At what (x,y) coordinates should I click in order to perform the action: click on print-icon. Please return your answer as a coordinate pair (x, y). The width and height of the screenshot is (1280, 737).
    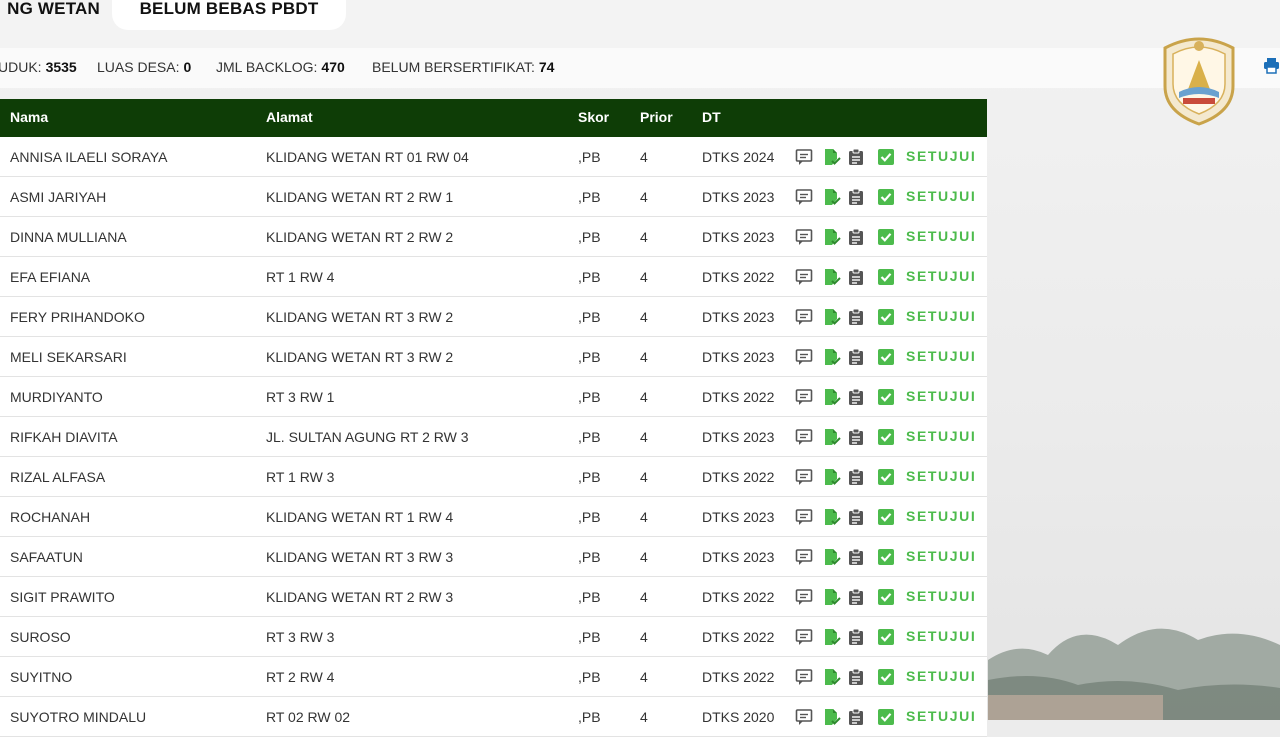
    Looking at the image, I should click on (1271, 65).